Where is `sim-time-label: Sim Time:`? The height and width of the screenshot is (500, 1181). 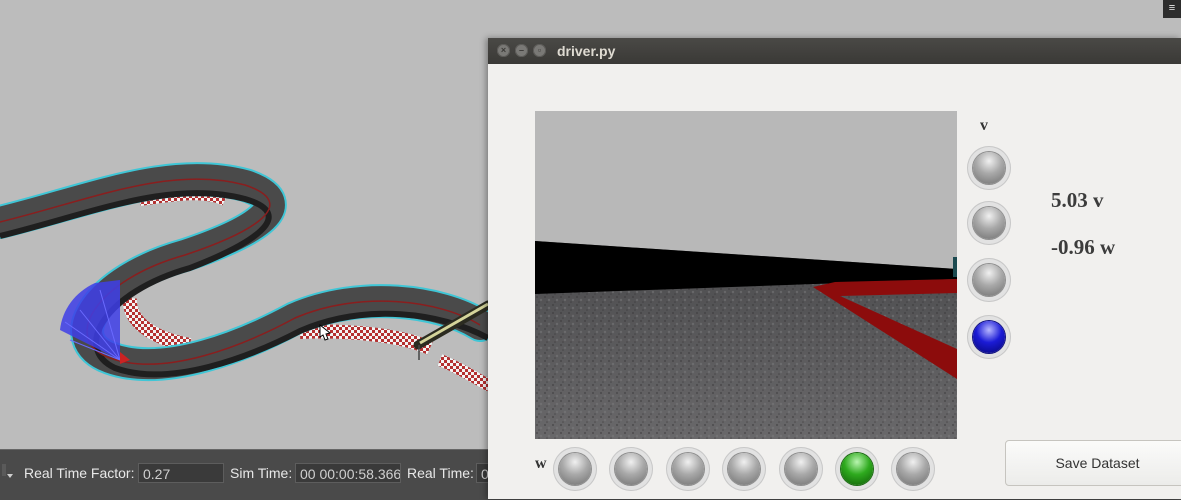 sim-time-label: Sim Time: is located at coordinates (261, 473).